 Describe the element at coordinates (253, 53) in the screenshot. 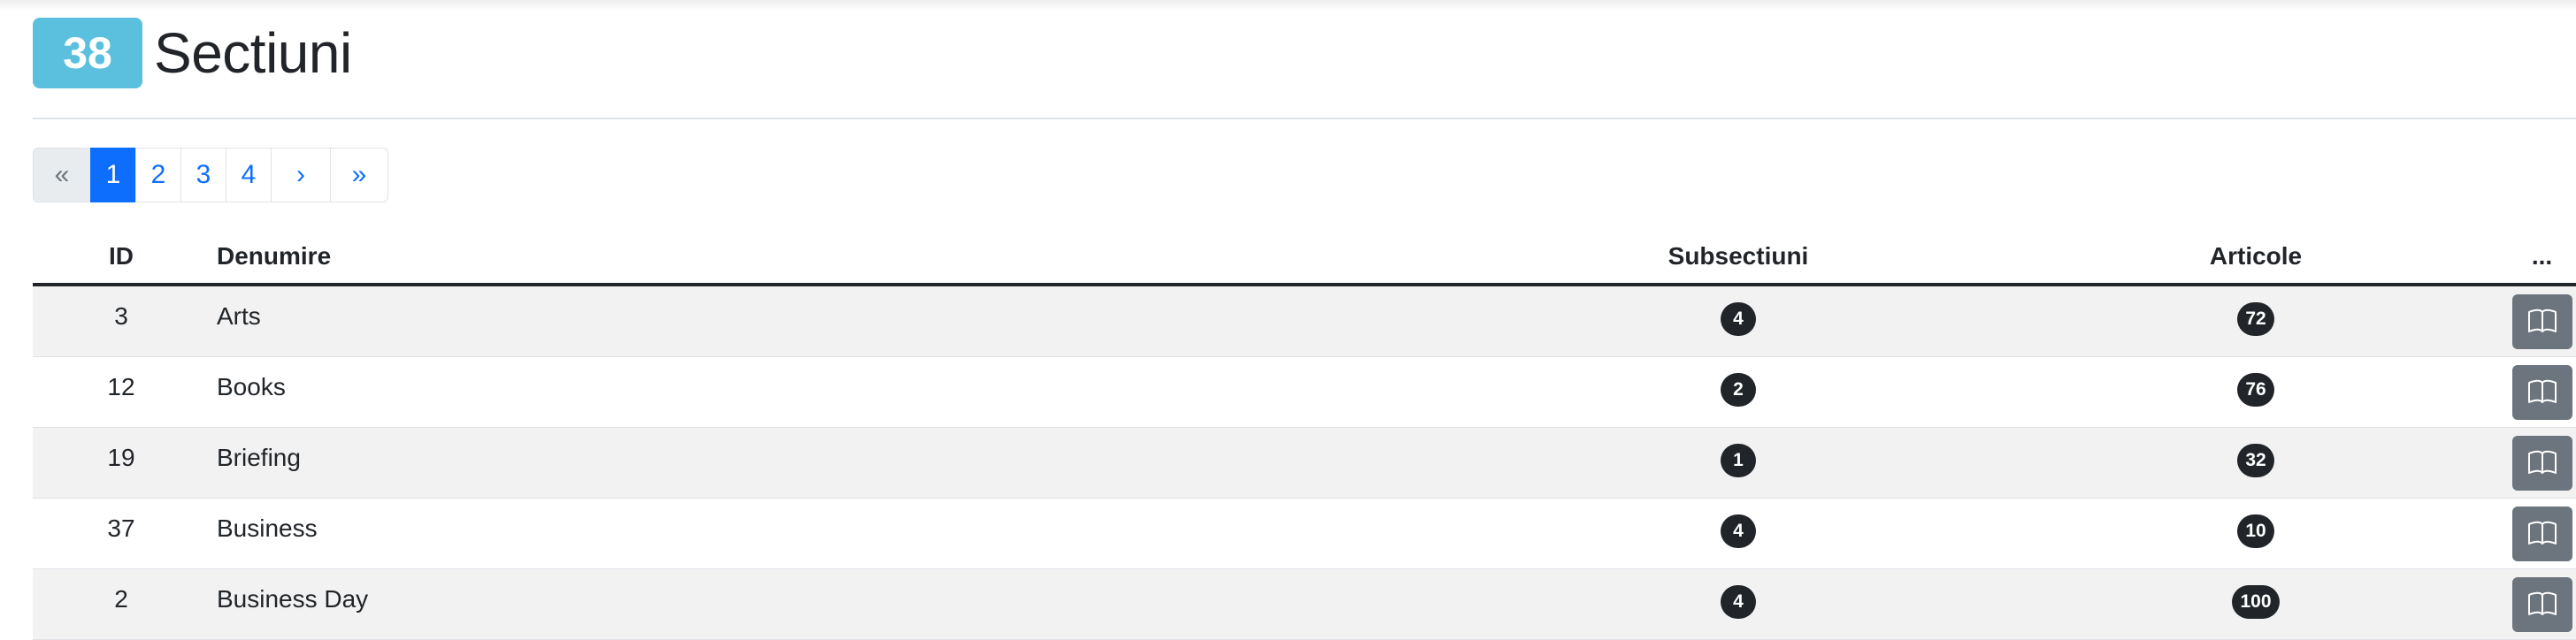

I see `page-title: Sectiuni` at that location.